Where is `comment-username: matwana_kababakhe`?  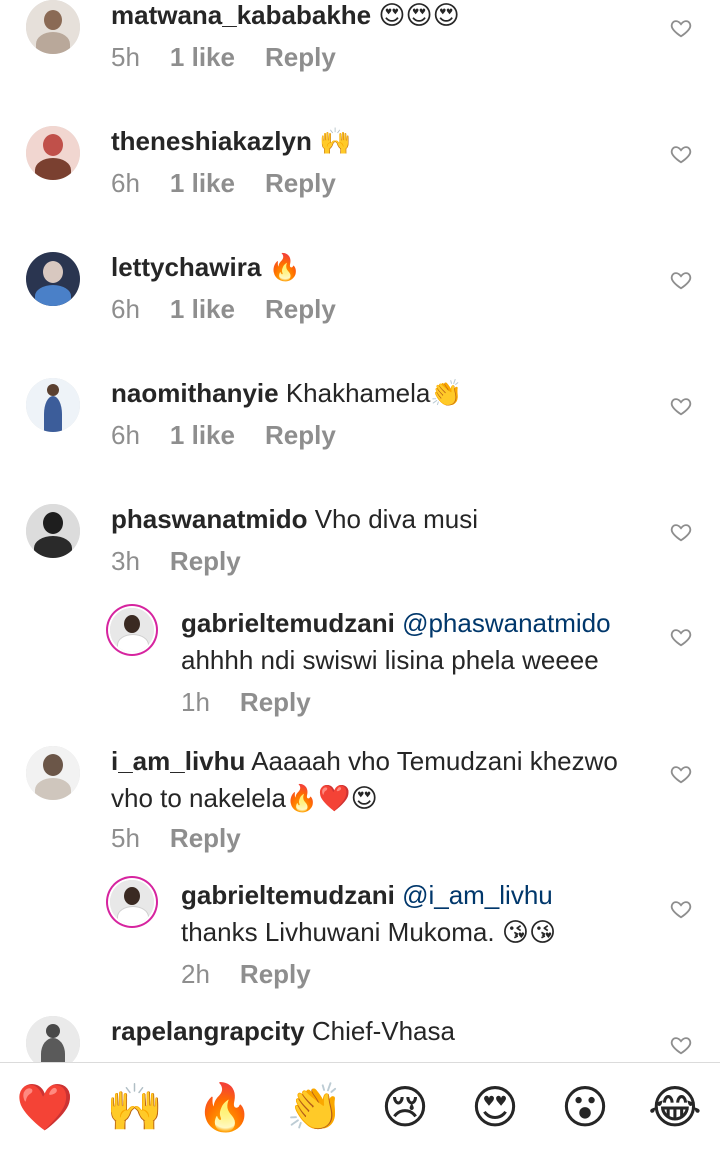
comment-username: matwana_kababakhe is located at coordinates (241, 15).